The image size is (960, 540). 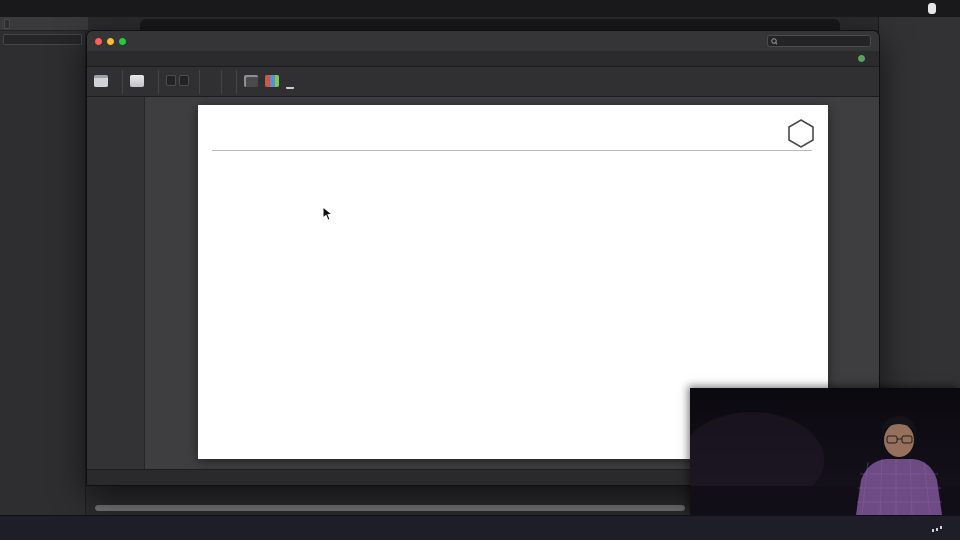 I want to click on menubar-status-area, so click(x=939, y=8).